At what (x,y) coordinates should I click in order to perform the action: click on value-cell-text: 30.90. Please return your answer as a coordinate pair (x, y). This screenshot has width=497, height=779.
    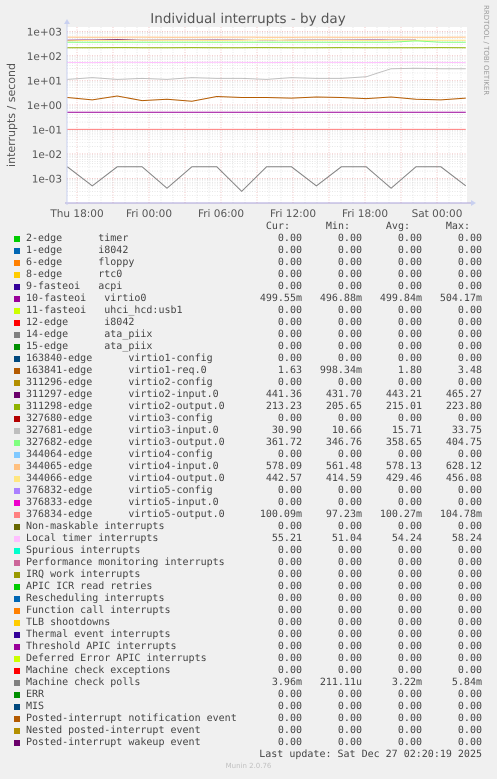
    Looking at the image, I should click on (286, 431).